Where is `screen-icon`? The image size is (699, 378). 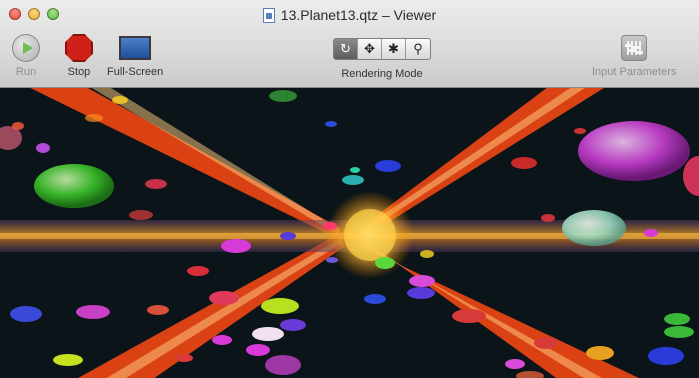
screen-icon is located at coordinates (135, 48).